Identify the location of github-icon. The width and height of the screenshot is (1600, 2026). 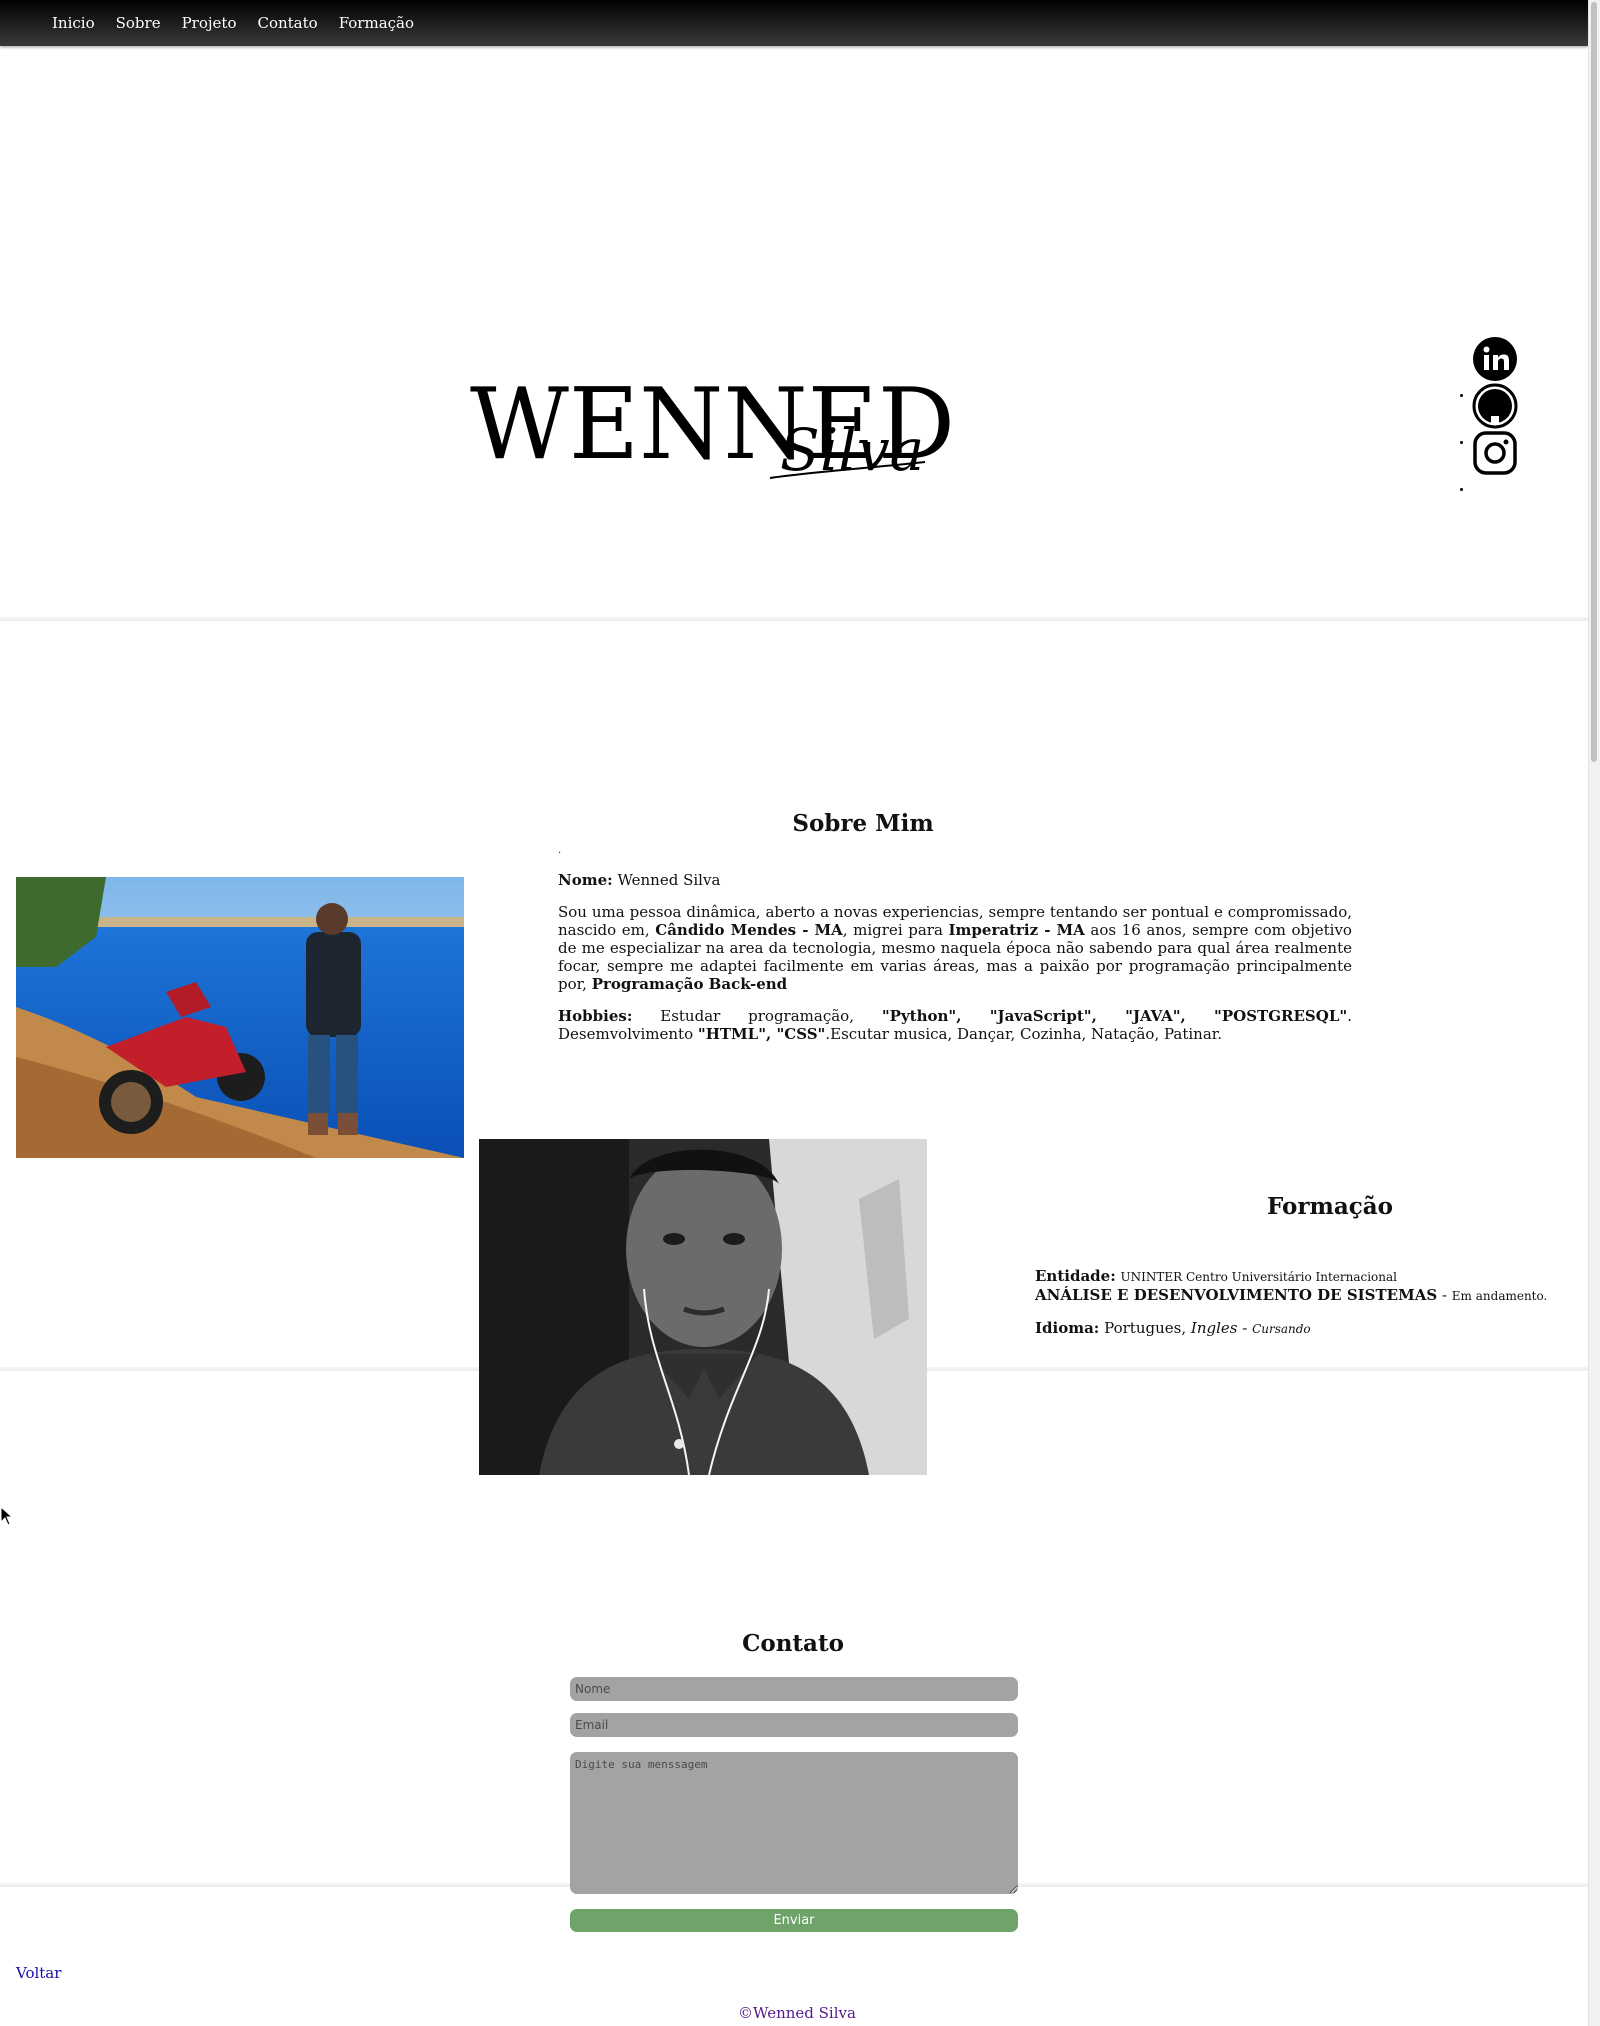
(1495, 406).